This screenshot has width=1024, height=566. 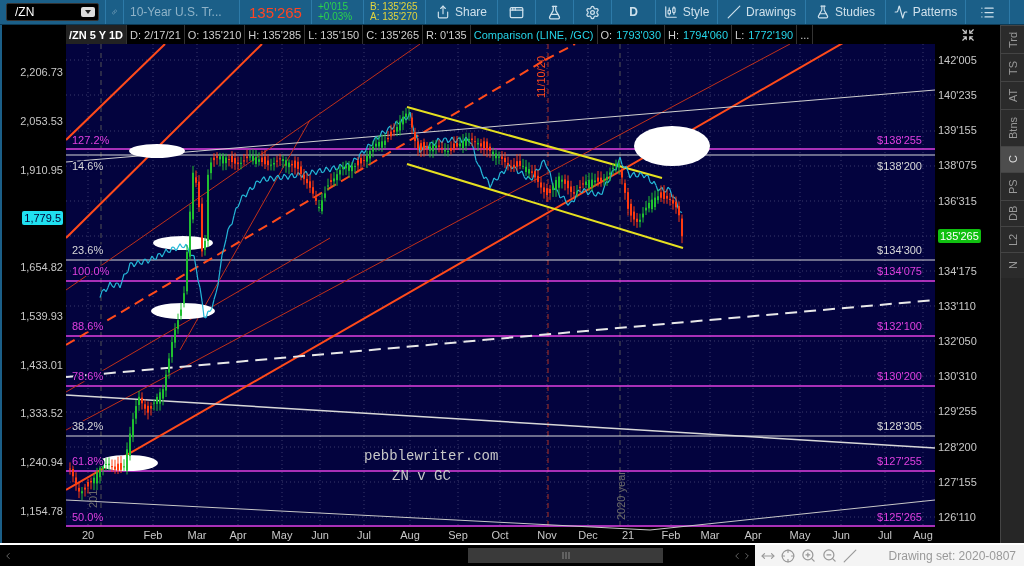 What do you see at coordinates (421, 476) in the screenshot?
I see `chart-caption: ZN v GC` at bounding box center [421, 476].